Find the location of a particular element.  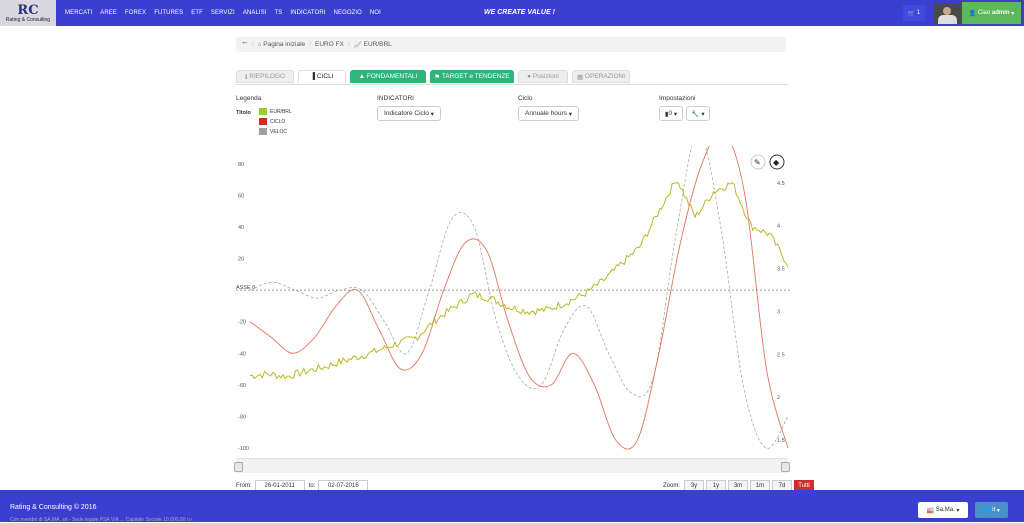

legend-item-ciclo: CICLO is located at coordinates (272, 121).